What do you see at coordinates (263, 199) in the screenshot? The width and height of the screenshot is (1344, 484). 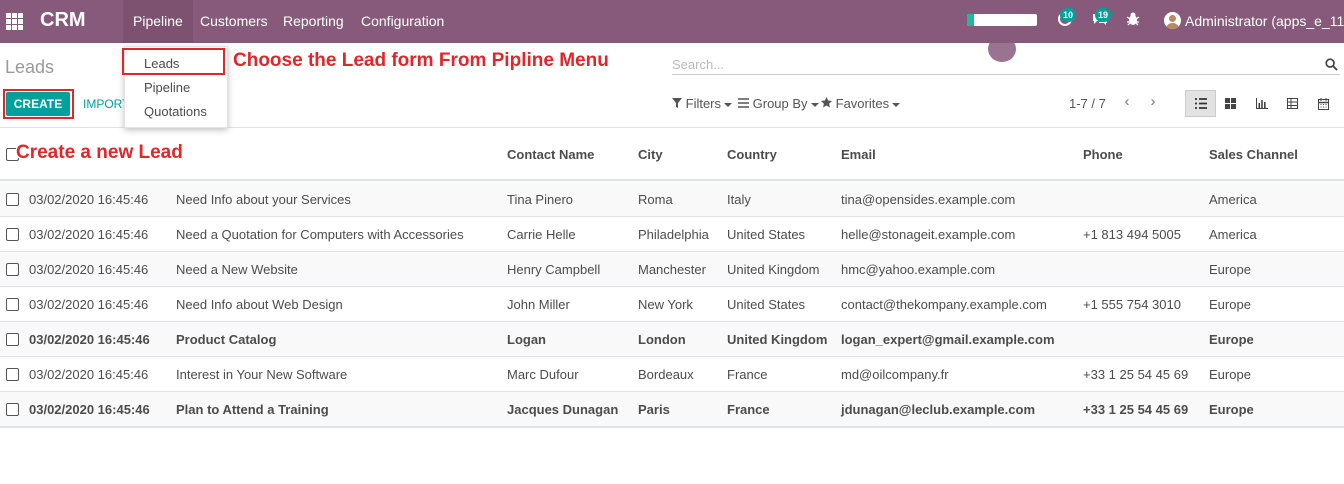 I see `cell-name: Need Info about your Services` at bounding box center [263, 199].